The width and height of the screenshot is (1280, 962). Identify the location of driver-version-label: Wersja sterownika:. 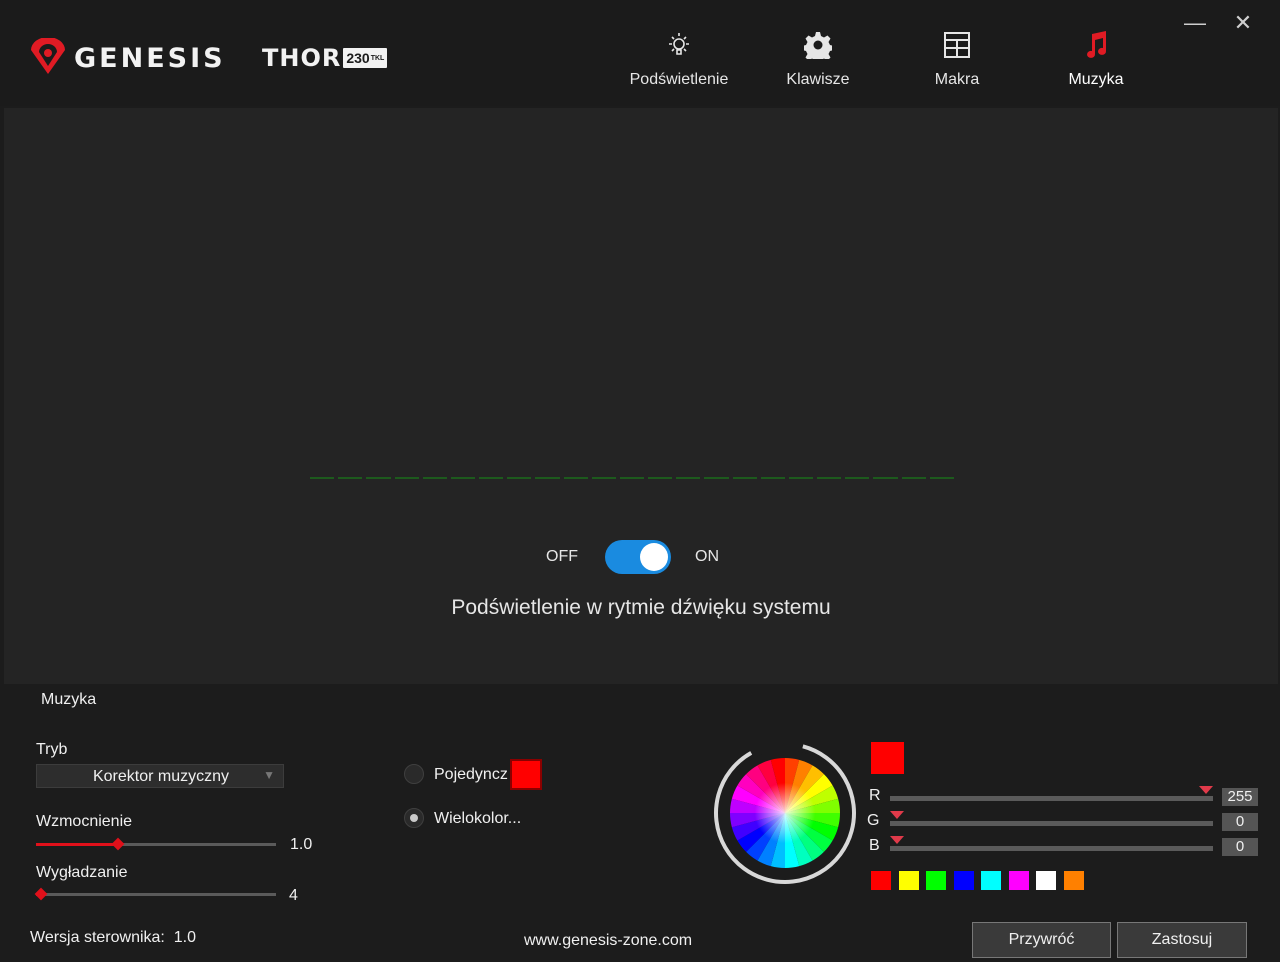
(97, 937).